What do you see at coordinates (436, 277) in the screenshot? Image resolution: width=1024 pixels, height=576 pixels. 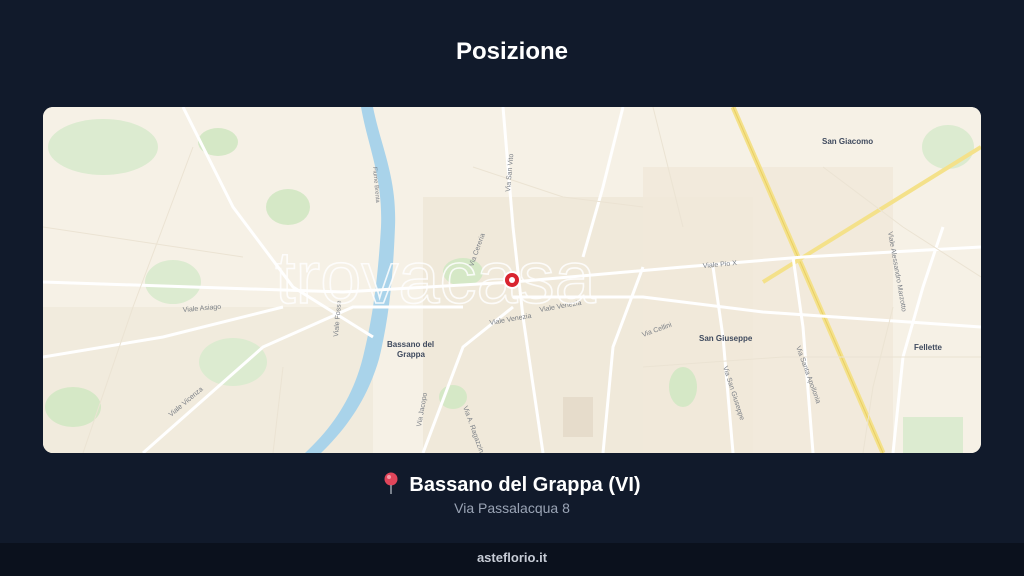 I see `watermark-text: trovacasa` at bounding box center [436, 277].